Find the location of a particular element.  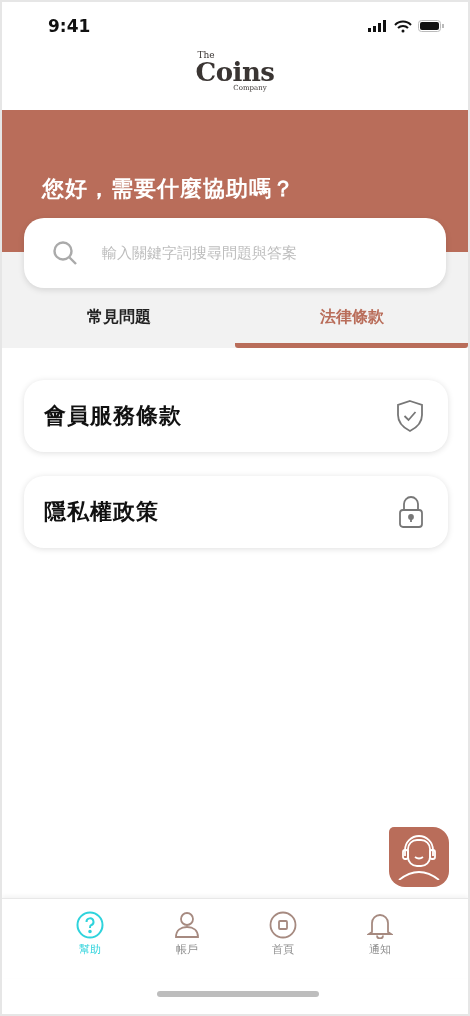

nav-item: 首頁 is located at coordinates (283, 935).